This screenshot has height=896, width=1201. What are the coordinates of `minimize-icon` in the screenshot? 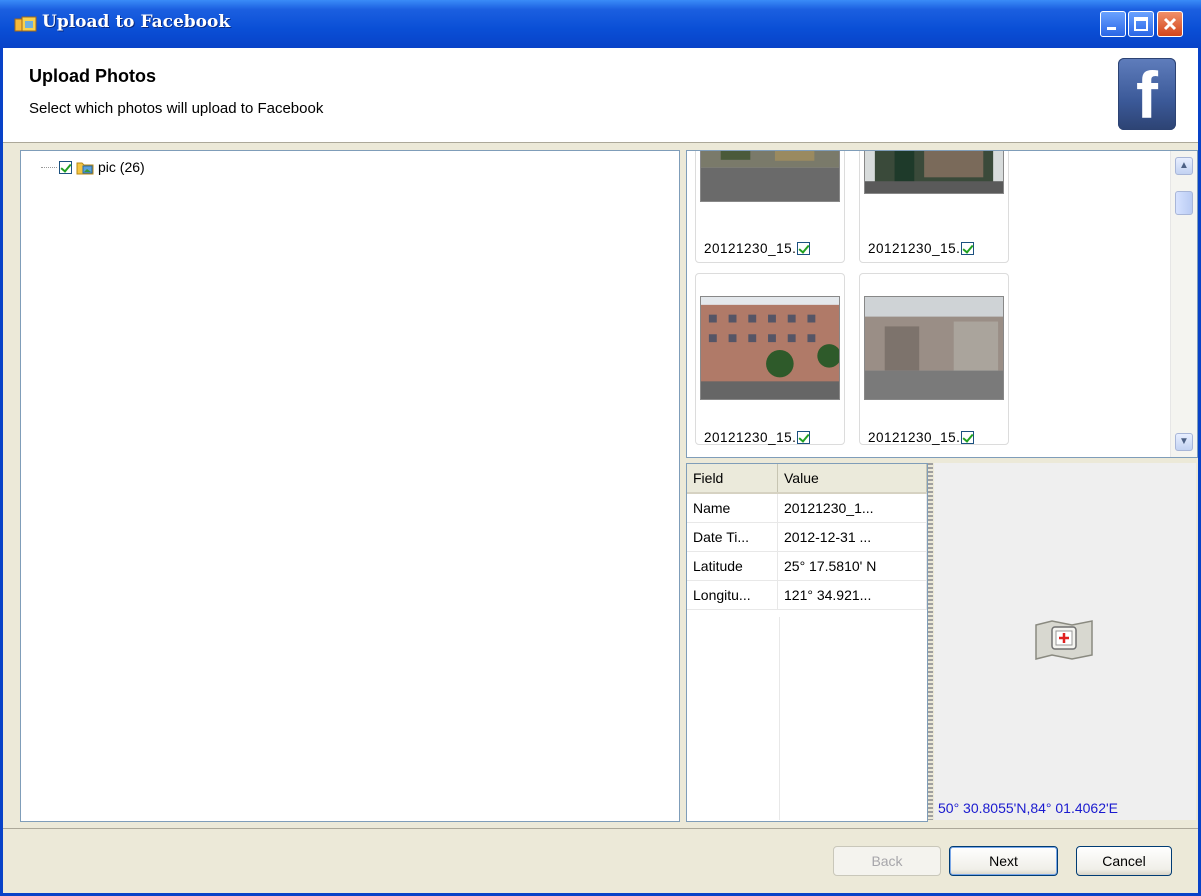 It's located at (1111, 28).